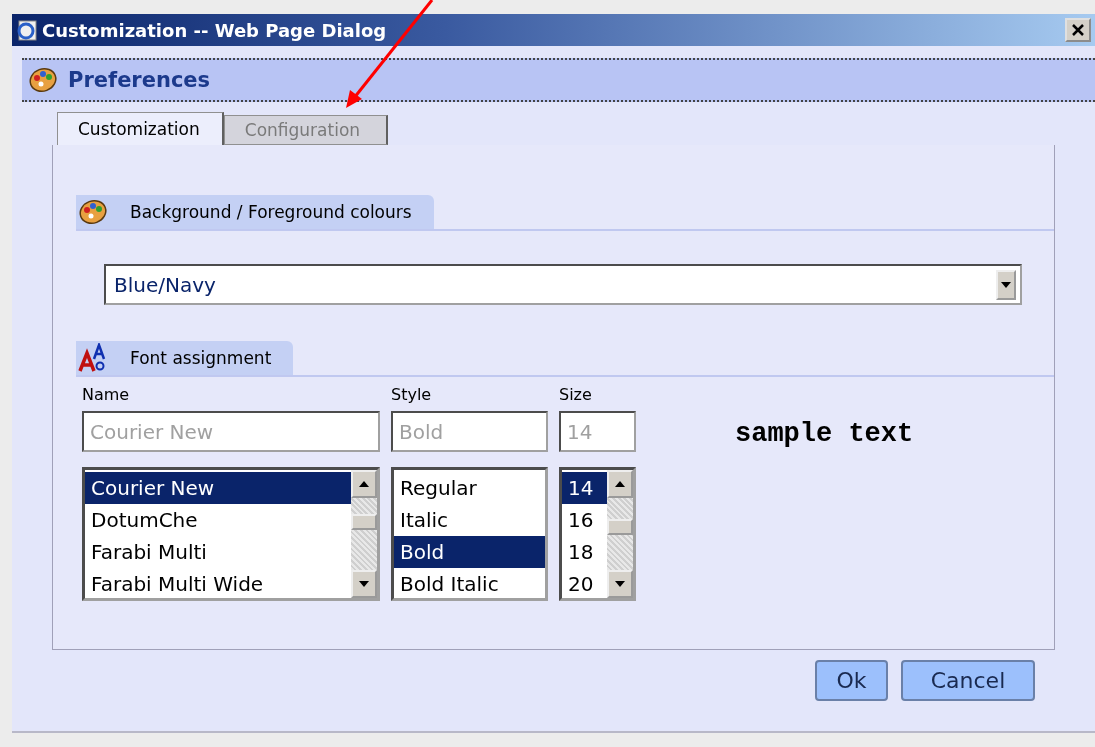 The image size is (1095, 747). What do you see at coordinates (271, 212) in the screenshot?
I see `section-title: Background / Foreground colours` at bounding box center [271, 212].